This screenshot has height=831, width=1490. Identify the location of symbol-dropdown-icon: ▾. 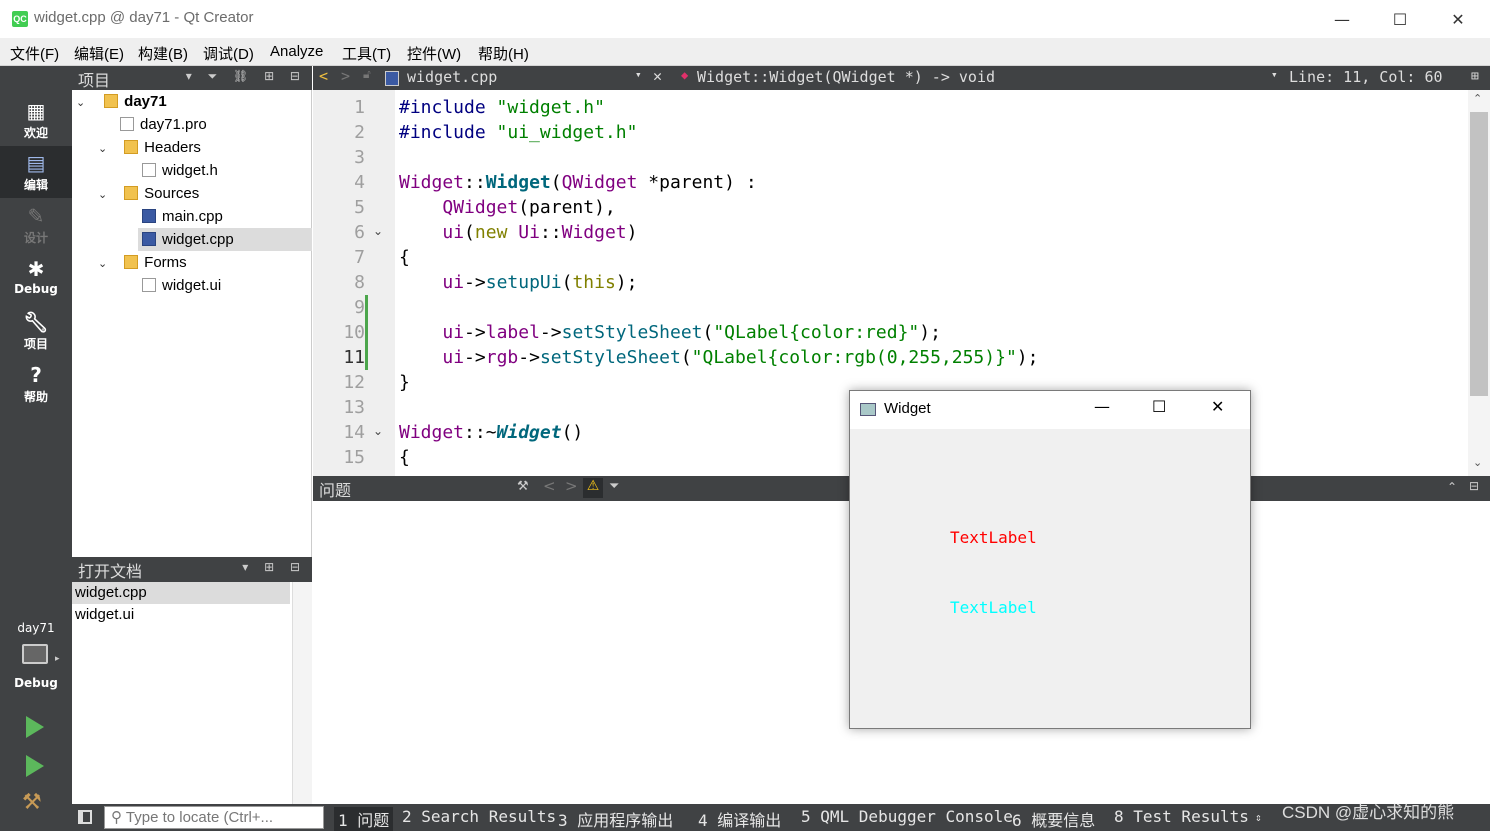
(1274, 74).